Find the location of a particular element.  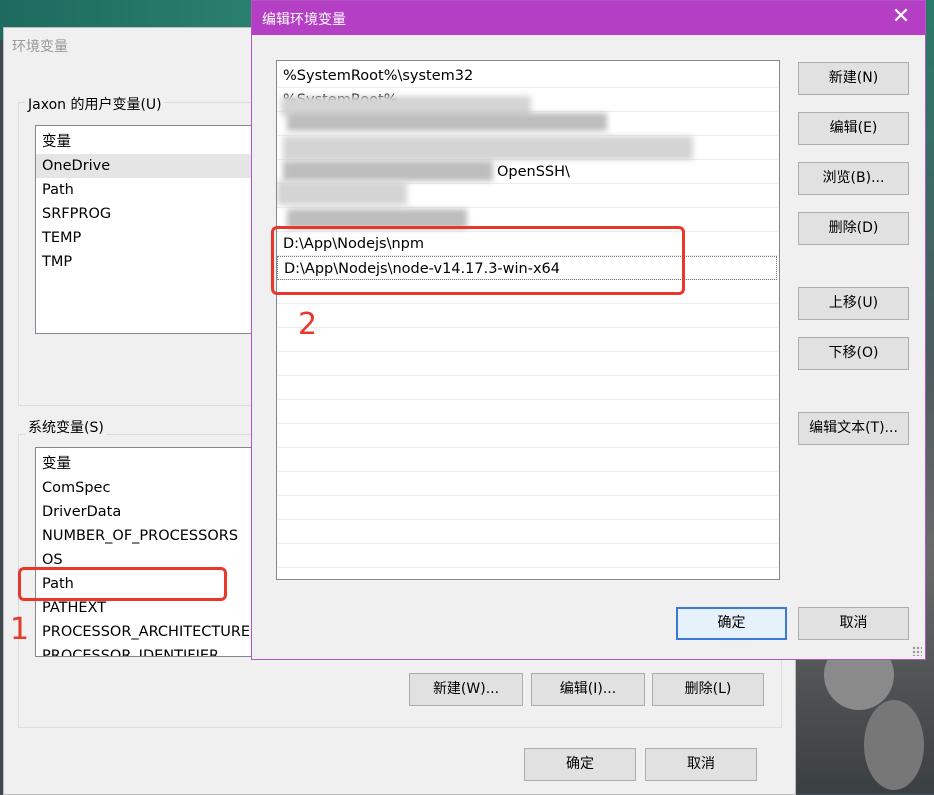

system-variables-label: 系统变量(S) is located at coordinates (66, 427).